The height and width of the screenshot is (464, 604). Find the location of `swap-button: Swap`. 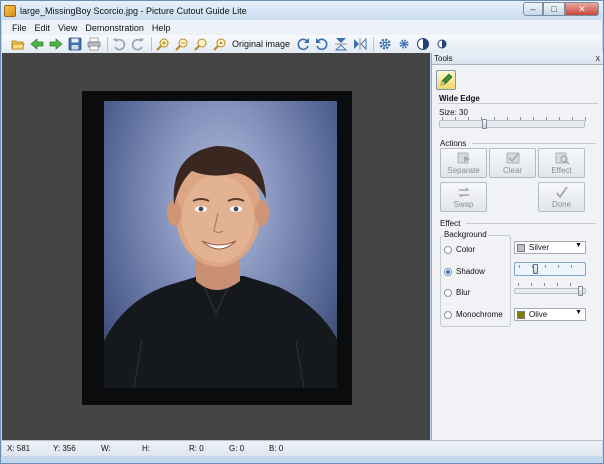

swap-button: Swap is located at coordinates (463, 197).